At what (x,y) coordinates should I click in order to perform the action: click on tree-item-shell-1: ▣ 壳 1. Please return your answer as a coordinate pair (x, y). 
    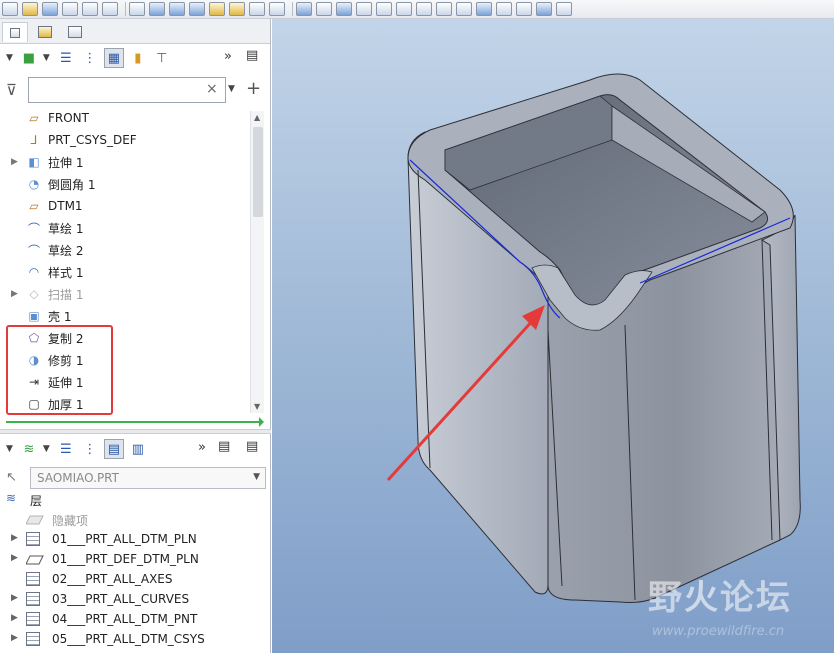
    Looking at the image, I should click on (130, 316).